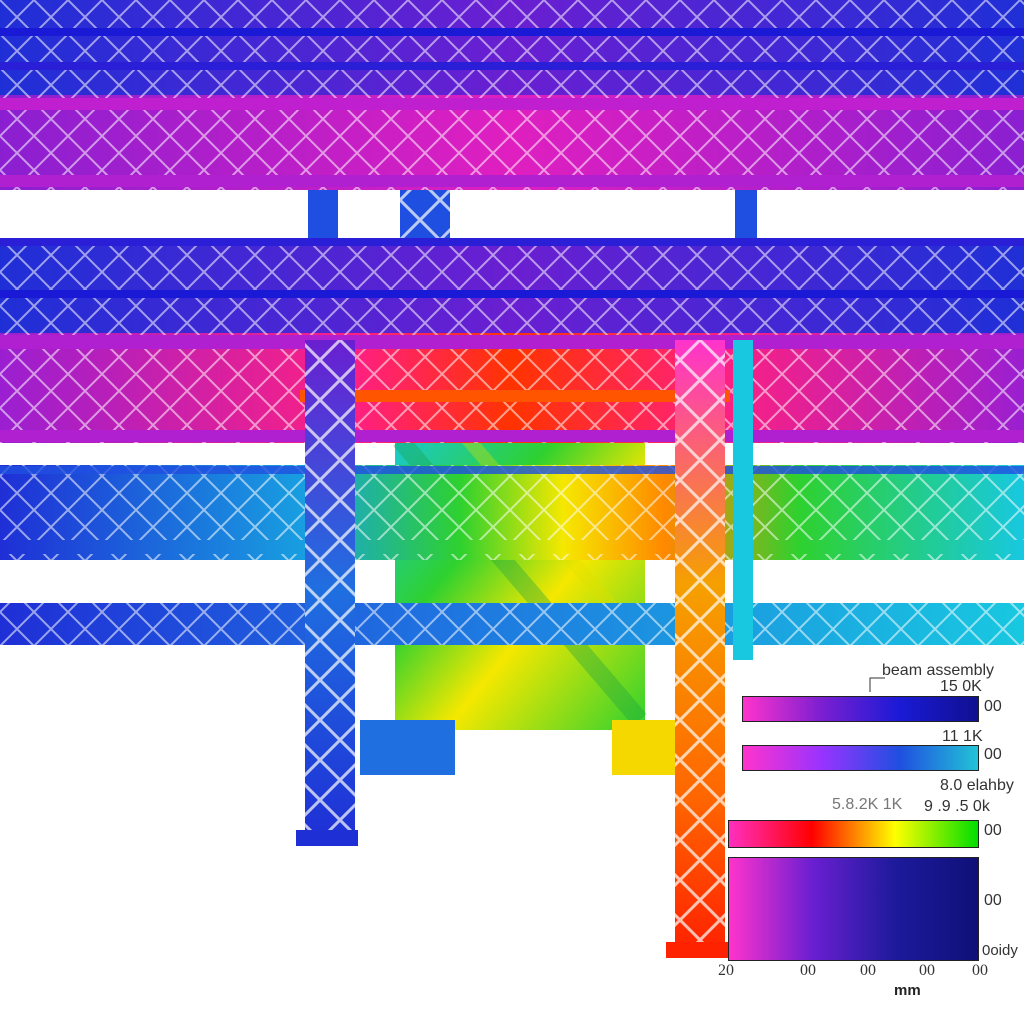 The width and height of the screenshot is (1024, 1024). Describe the element at coordinates (993, 754) in the screenshot. I see `bar-2-right-label: 00` at that location.